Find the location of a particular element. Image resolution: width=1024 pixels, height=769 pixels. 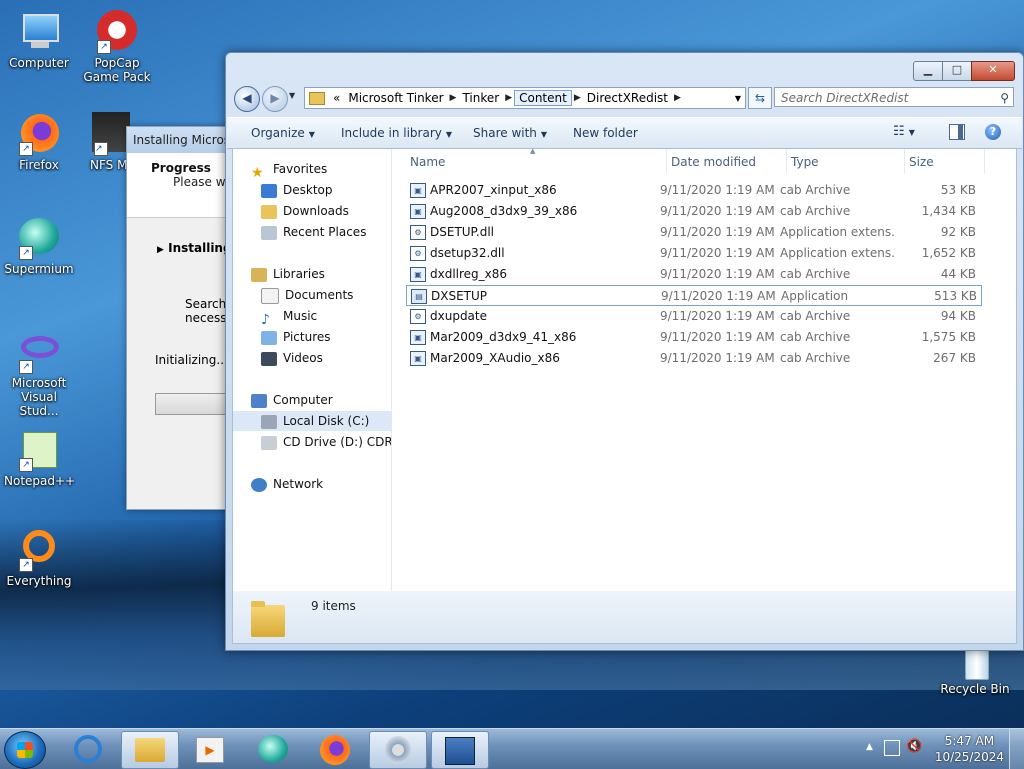

forward-button: ▶ is located at coordinates (275, 99).